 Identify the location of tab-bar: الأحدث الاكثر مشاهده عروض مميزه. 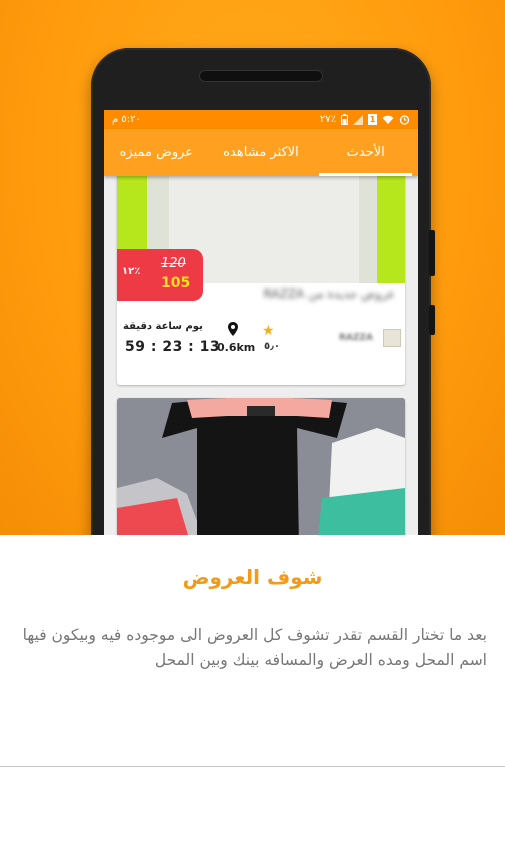
(261, 152).